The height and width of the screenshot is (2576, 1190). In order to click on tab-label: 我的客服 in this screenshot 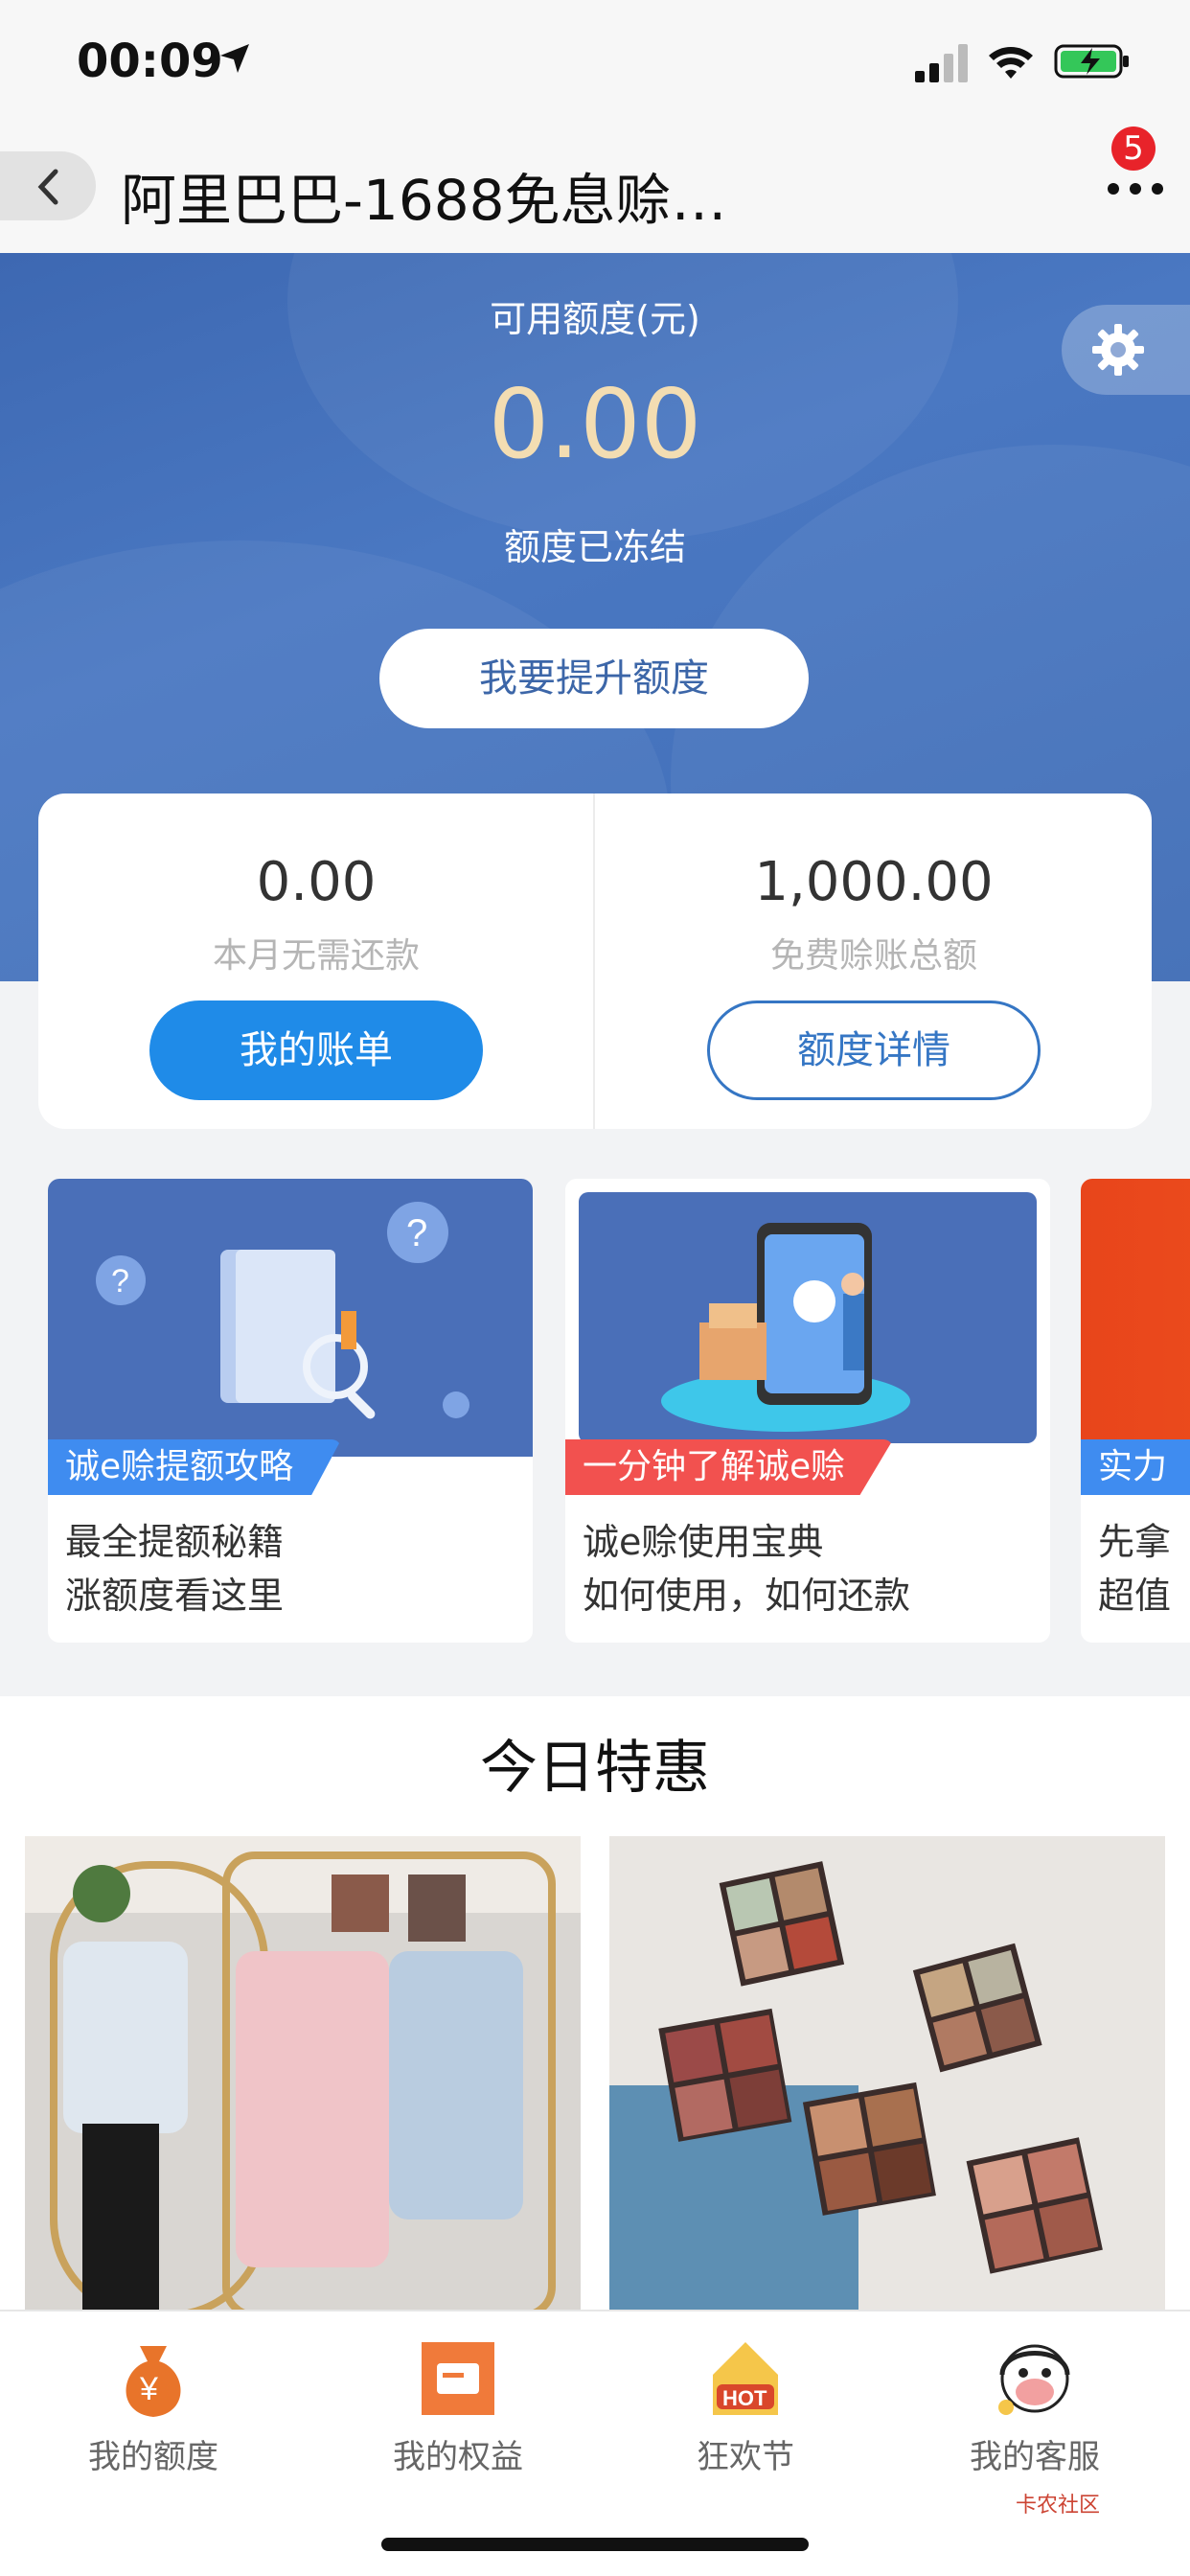, I will do `click(1035, 2457)`.